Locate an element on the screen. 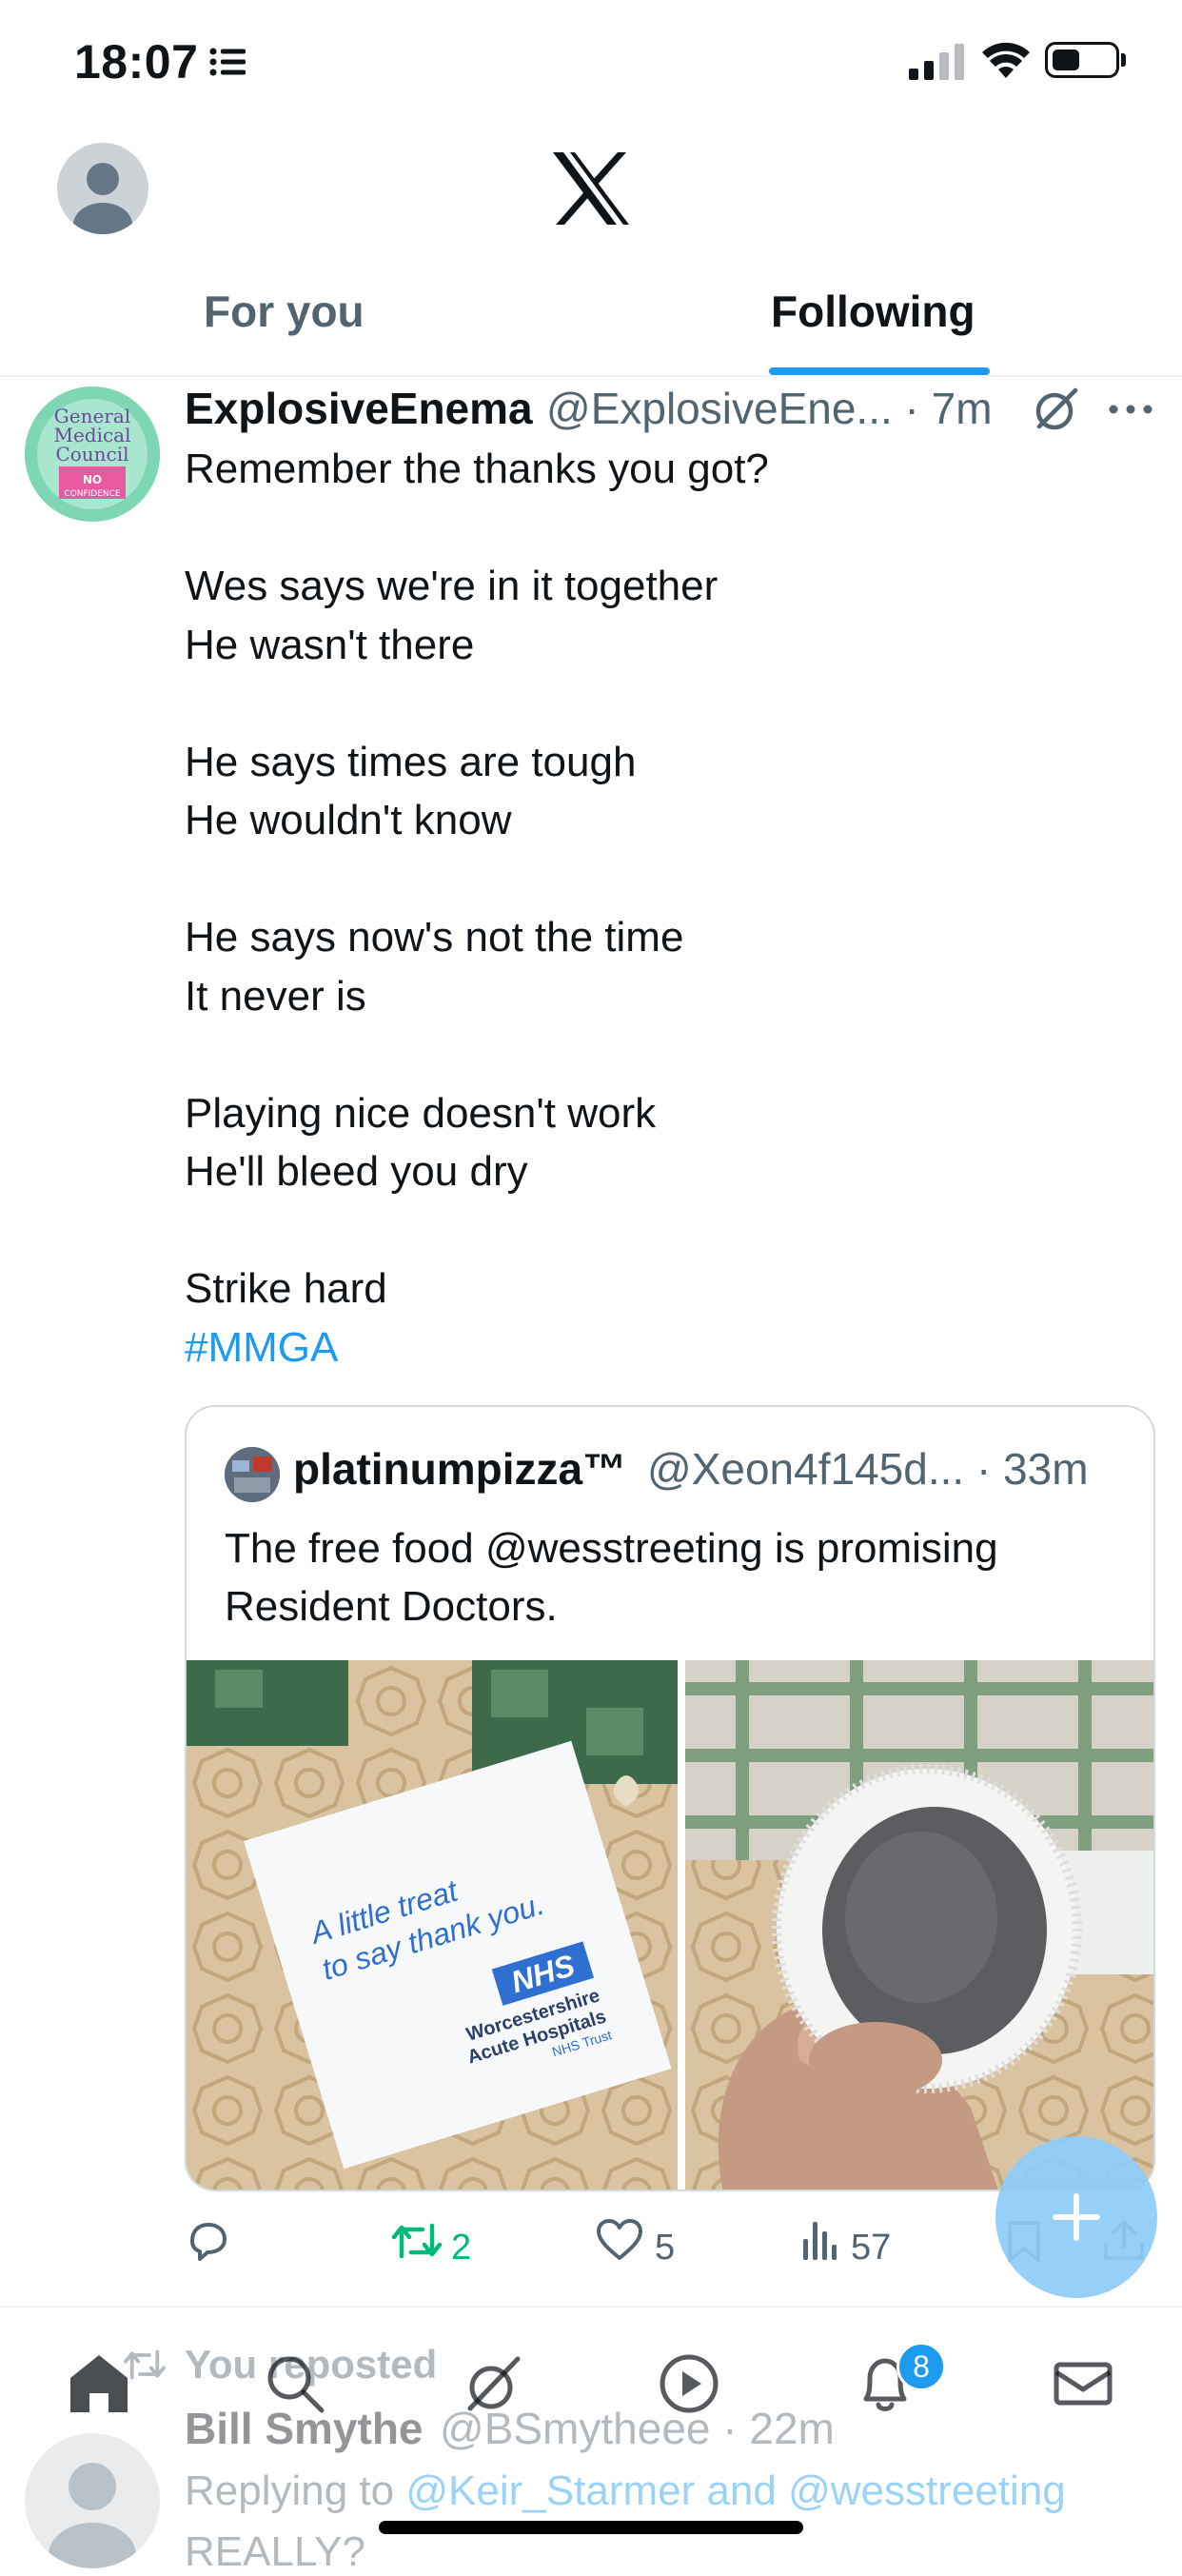 The height and width of the screenshot is (2576, 1182). tweet-author-handle: @ExplosiveEne... · 7m is located at coordinates (769, 408).